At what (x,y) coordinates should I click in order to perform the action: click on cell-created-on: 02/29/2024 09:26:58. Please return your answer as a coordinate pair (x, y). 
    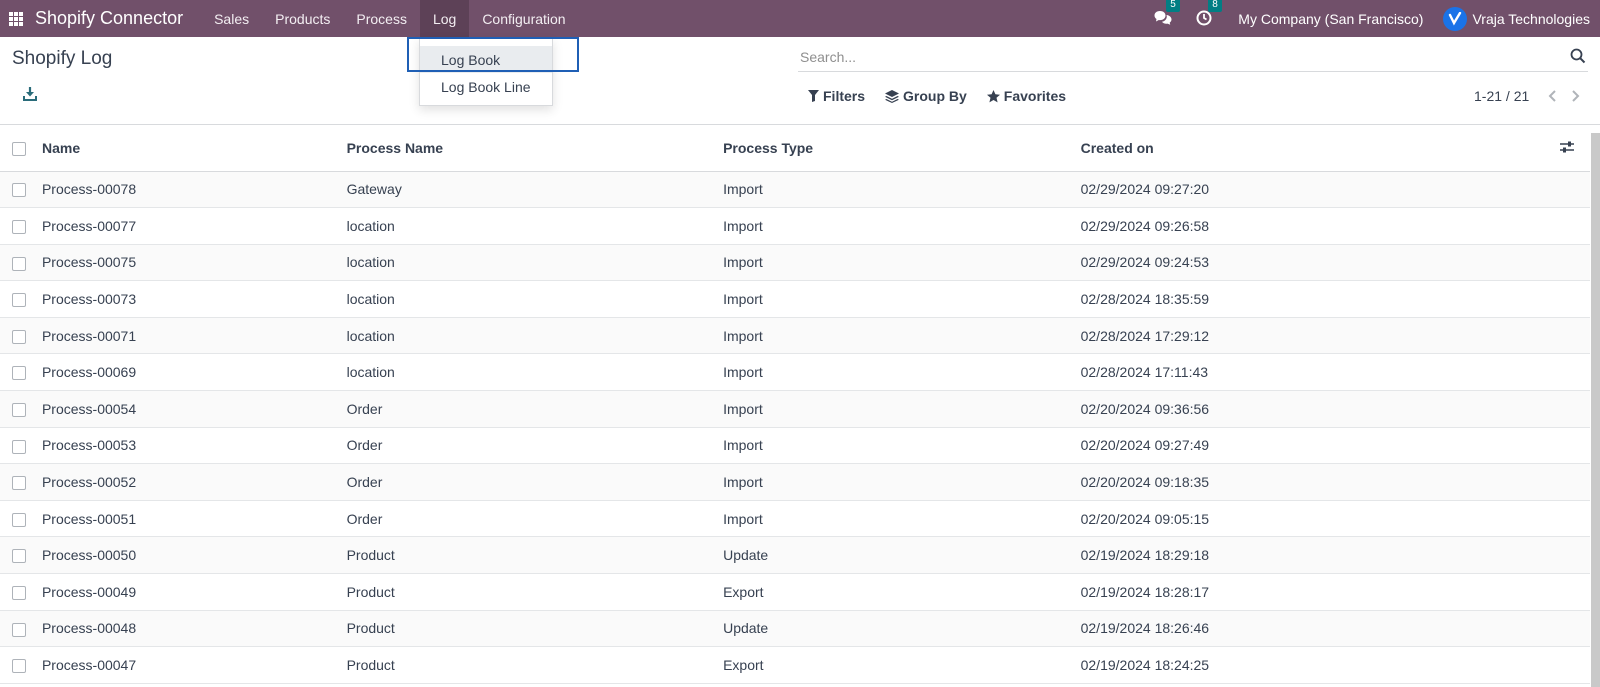
    Looking at the image, I should click on (1320, 226).